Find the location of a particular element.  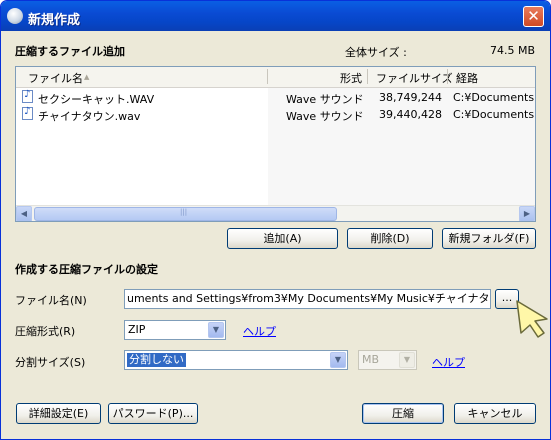

split-size-label: 分割サイズ(S) is located at coordinates (50, 362).